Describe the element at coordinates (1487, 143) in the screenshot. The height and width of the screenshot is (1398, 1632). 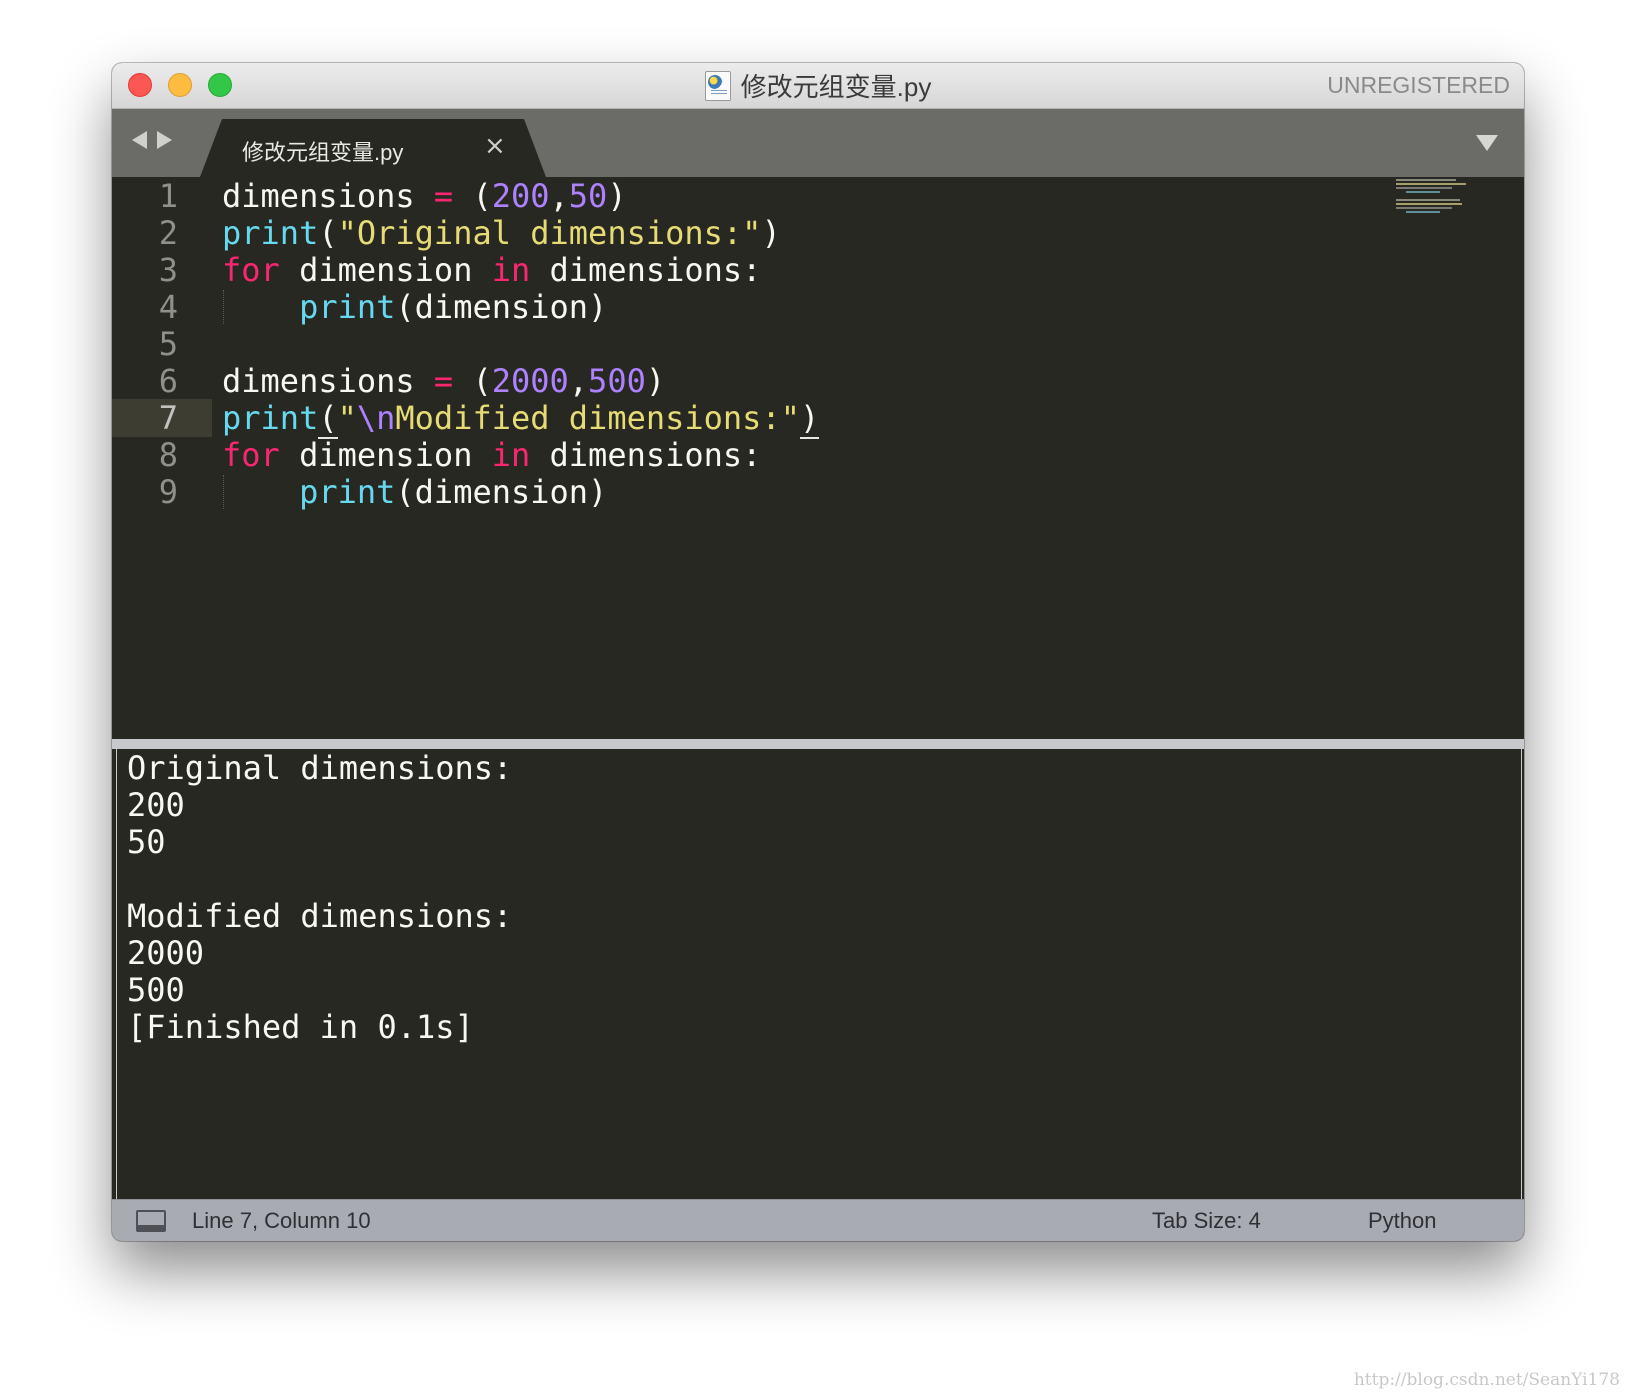
I see `tab-list-dropdown-icon` at that location.